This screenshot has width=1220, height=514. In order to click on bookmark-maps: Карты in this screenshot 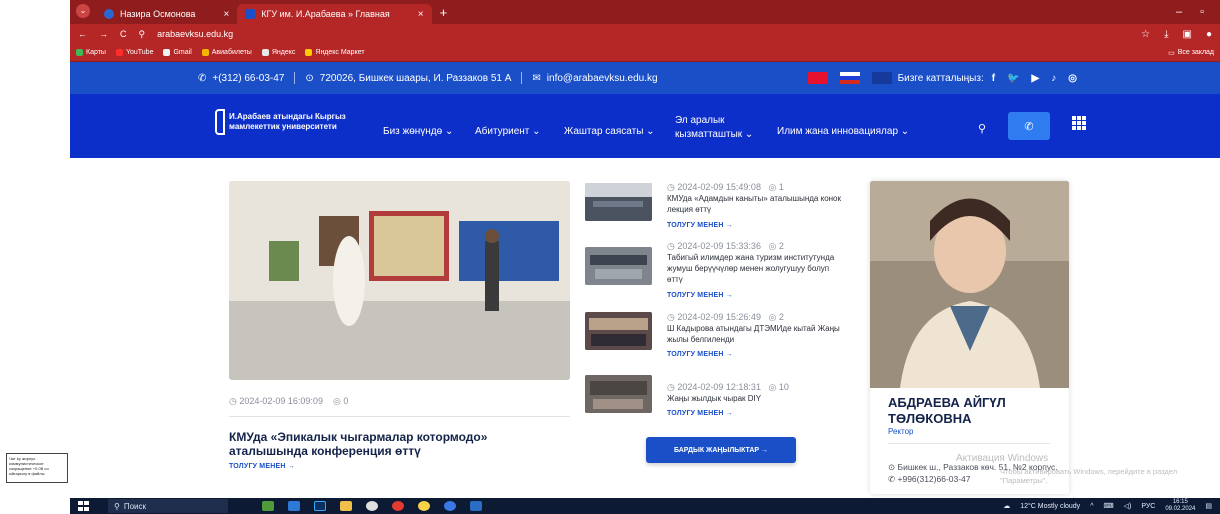, I will do `click(91, 52)`.